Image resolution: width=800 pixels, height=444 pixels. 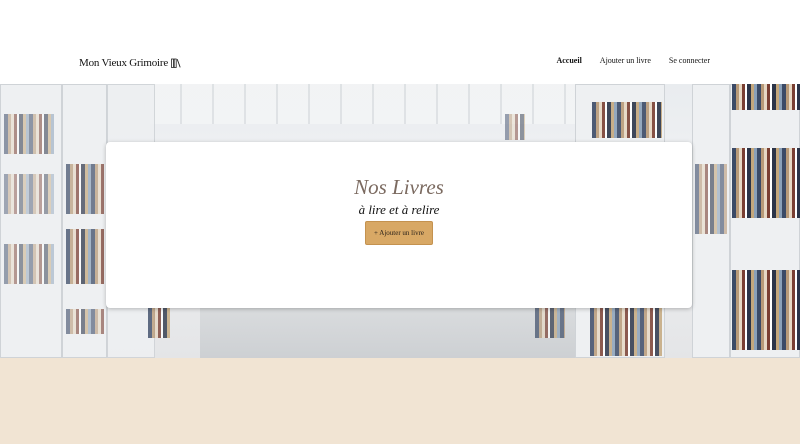 I want to click on book-logo-icon, so click(x=176, y=63).